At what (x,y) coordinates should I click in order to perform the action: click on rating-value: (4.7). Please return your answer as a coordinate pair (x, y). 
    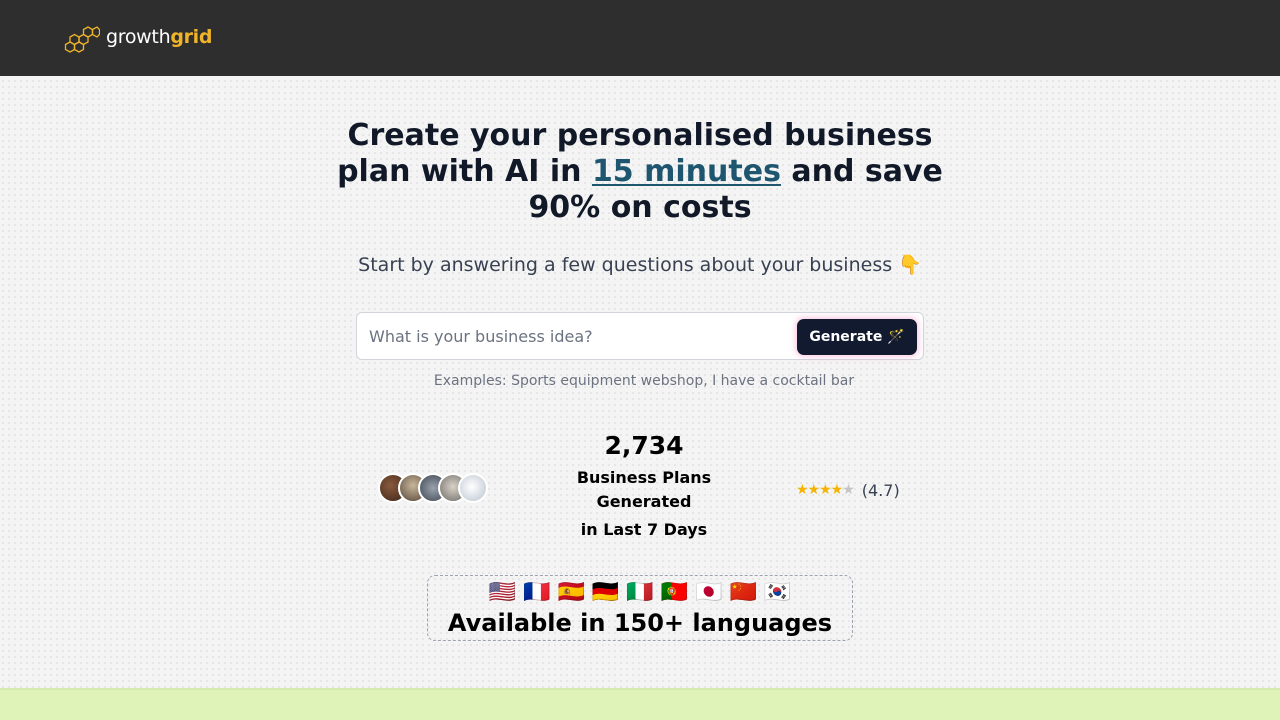
    Looking at the image, I should click on (880, 490).